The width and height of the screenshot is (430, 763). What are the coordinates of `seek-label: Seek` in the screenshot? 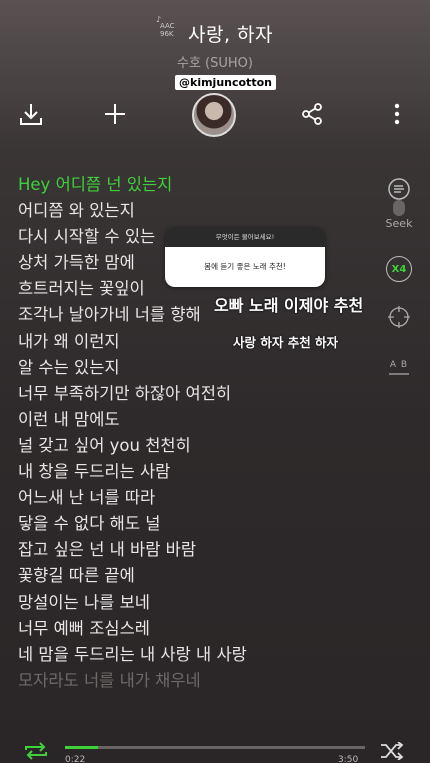 It's located at (399, 223).